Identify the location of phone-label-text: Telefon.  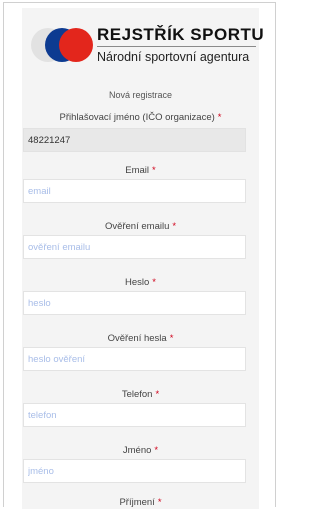
(137, 394).